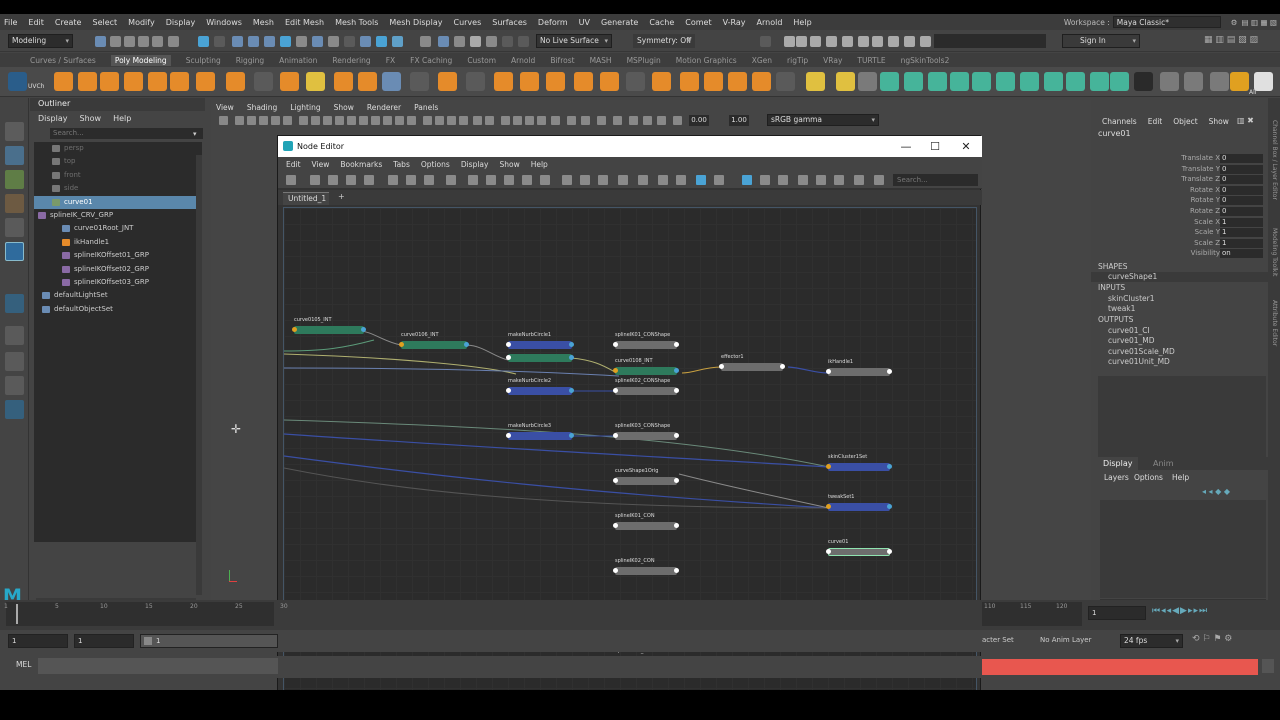 This screenshot has width=1280, height=720. Describe the element at coordinates (523, 60) in the screenshot. I see `shelf-tab-arnold: Arnold` at that location.